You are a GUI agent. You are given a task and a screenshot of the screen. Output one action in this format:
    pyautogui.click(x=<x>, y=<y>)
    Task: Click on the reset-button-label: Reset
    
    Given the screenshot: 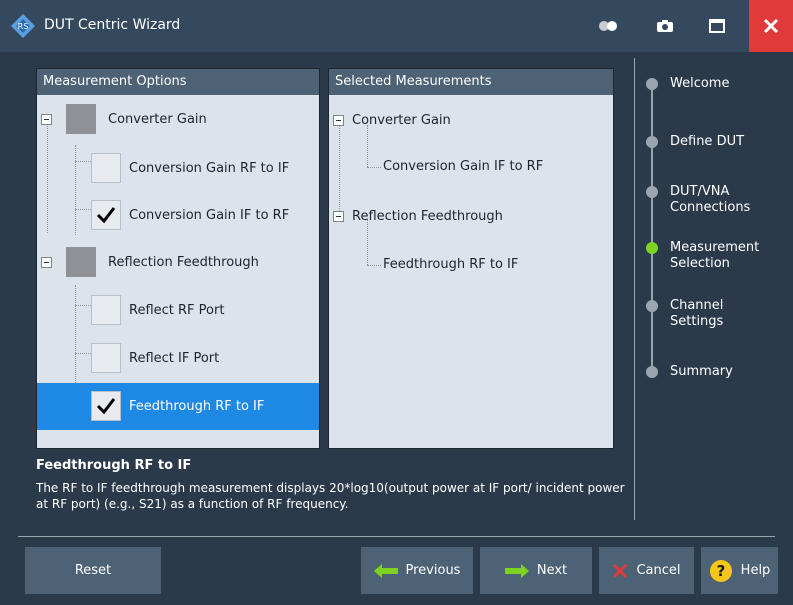 What is the action you would take?
    pyautogui.click(x=93, y=570)
    